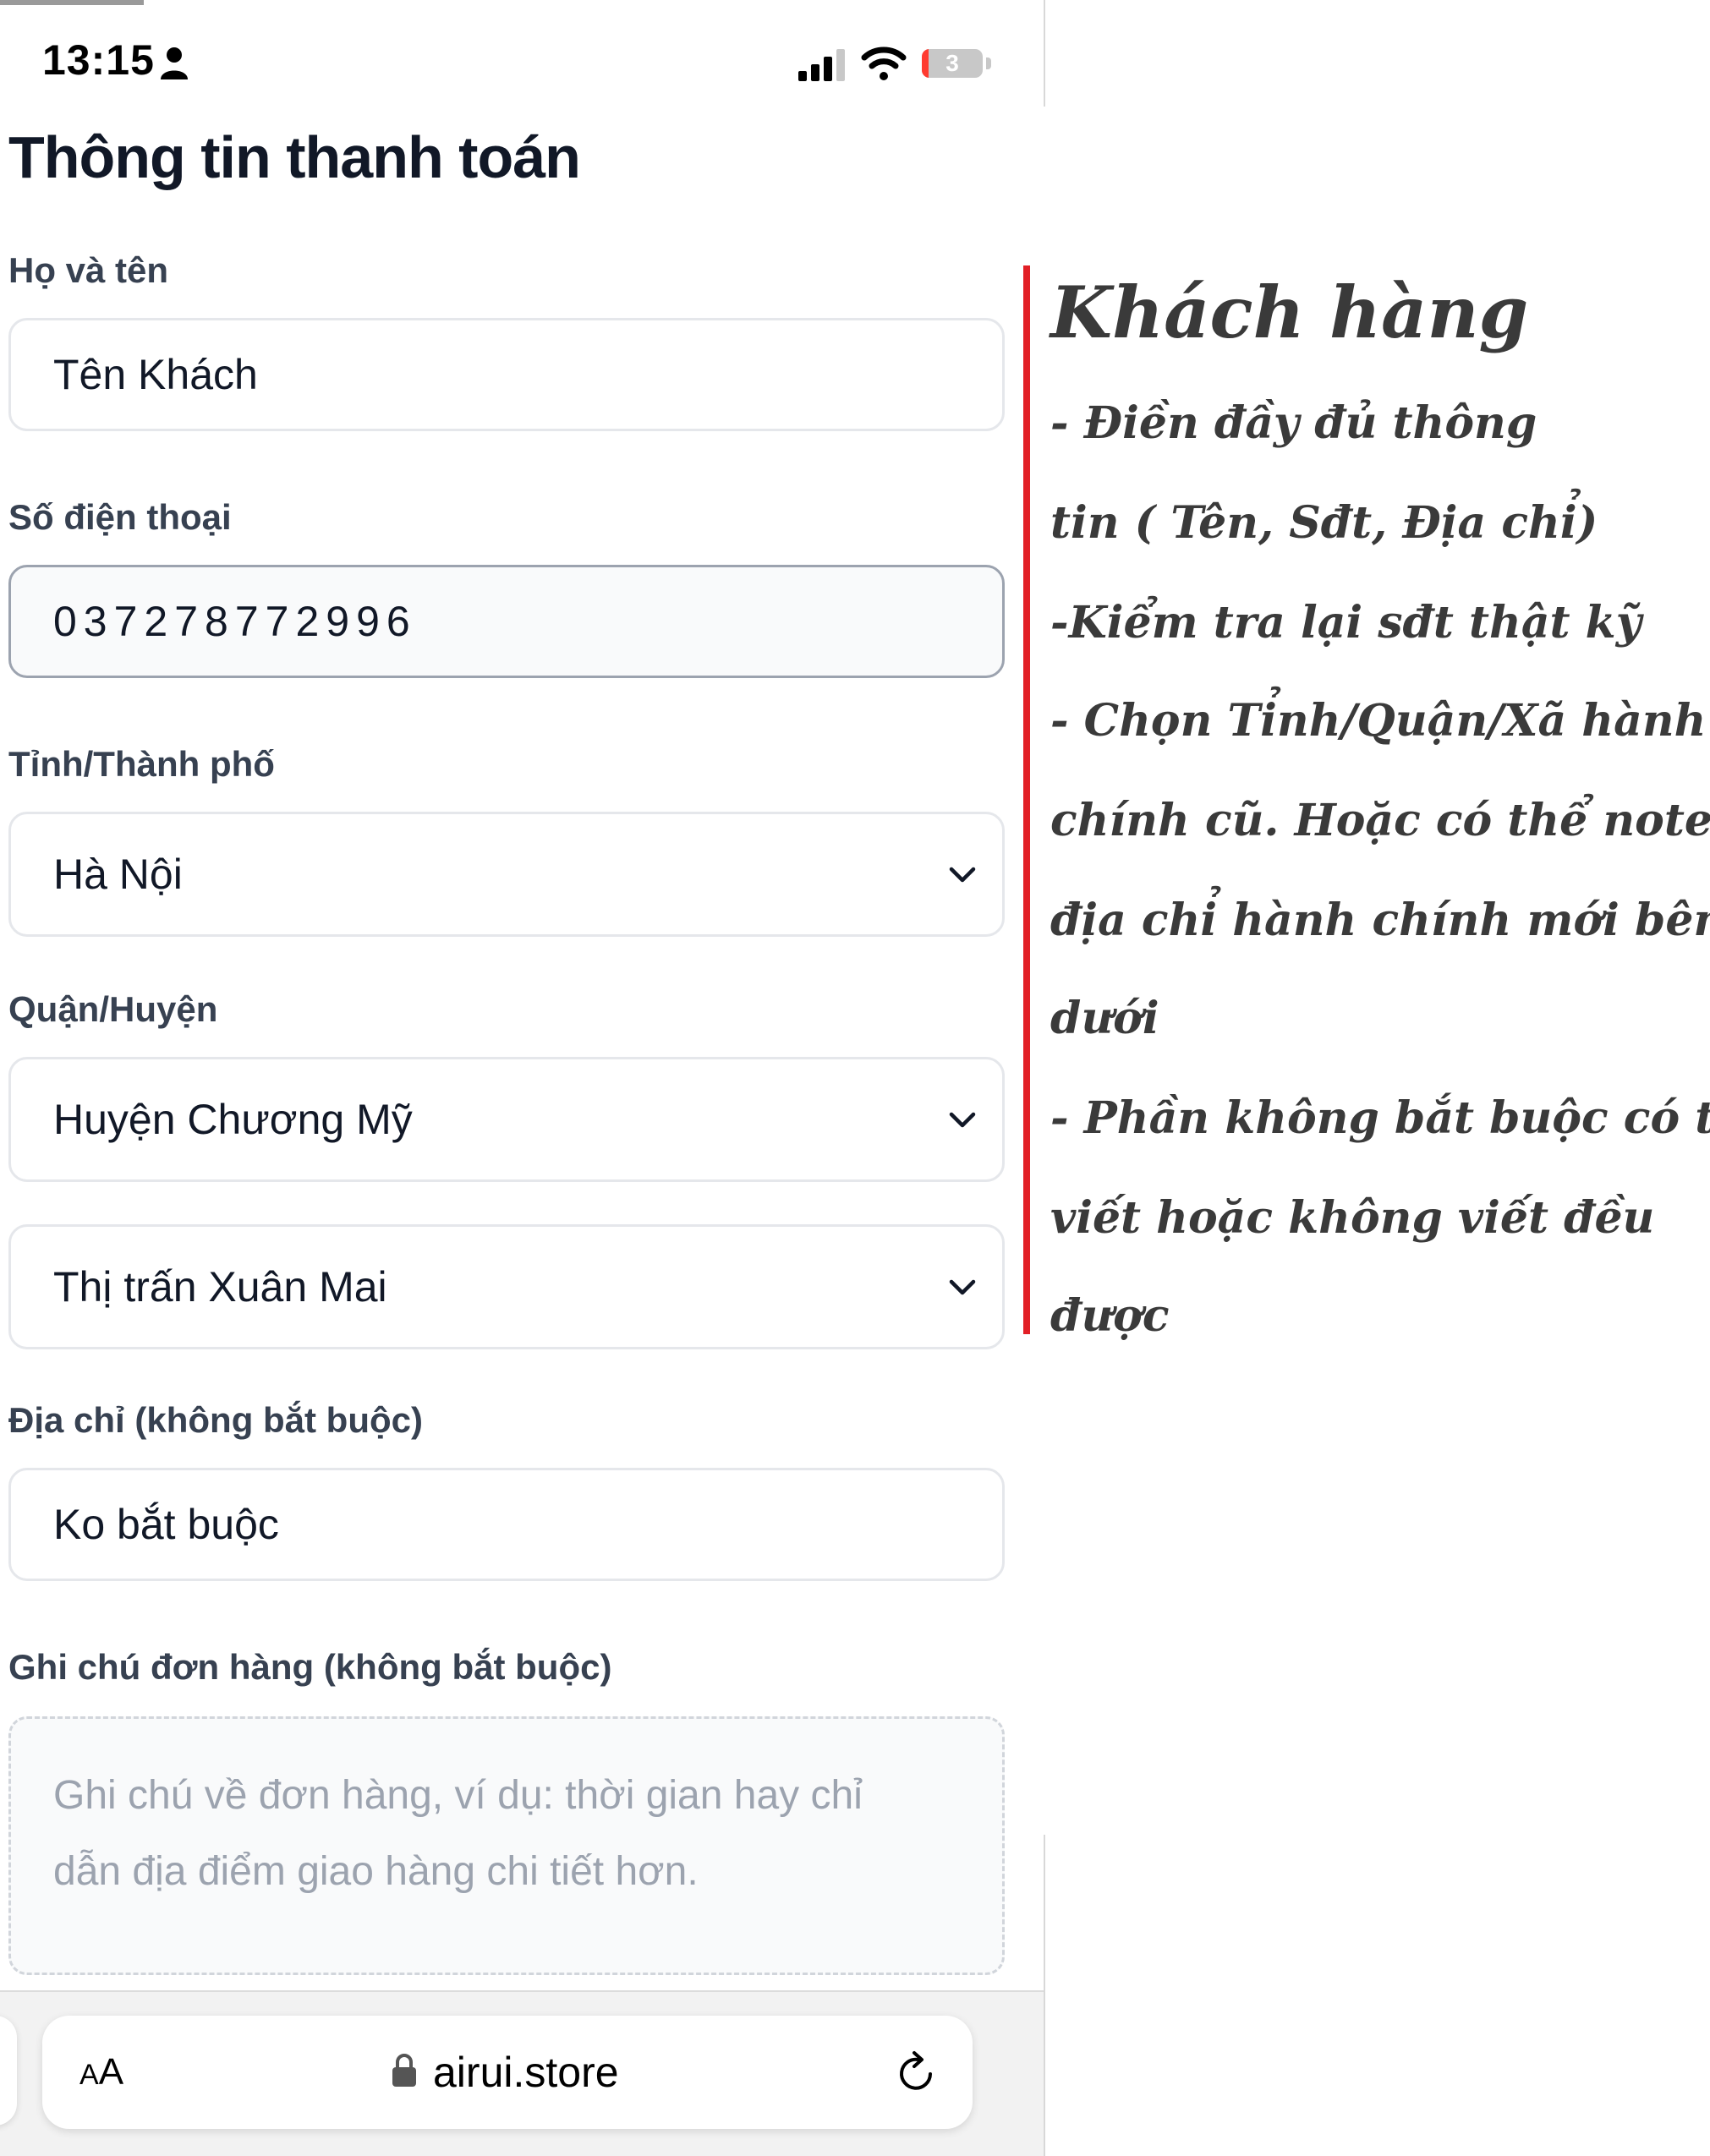 Image resolution: width=1710 pixels, height=2156 pixels. Describe the element at coordinates (1293, 423) in the screenshot. I see `annotation-line: - Điền đầy đủ thông` at that location.